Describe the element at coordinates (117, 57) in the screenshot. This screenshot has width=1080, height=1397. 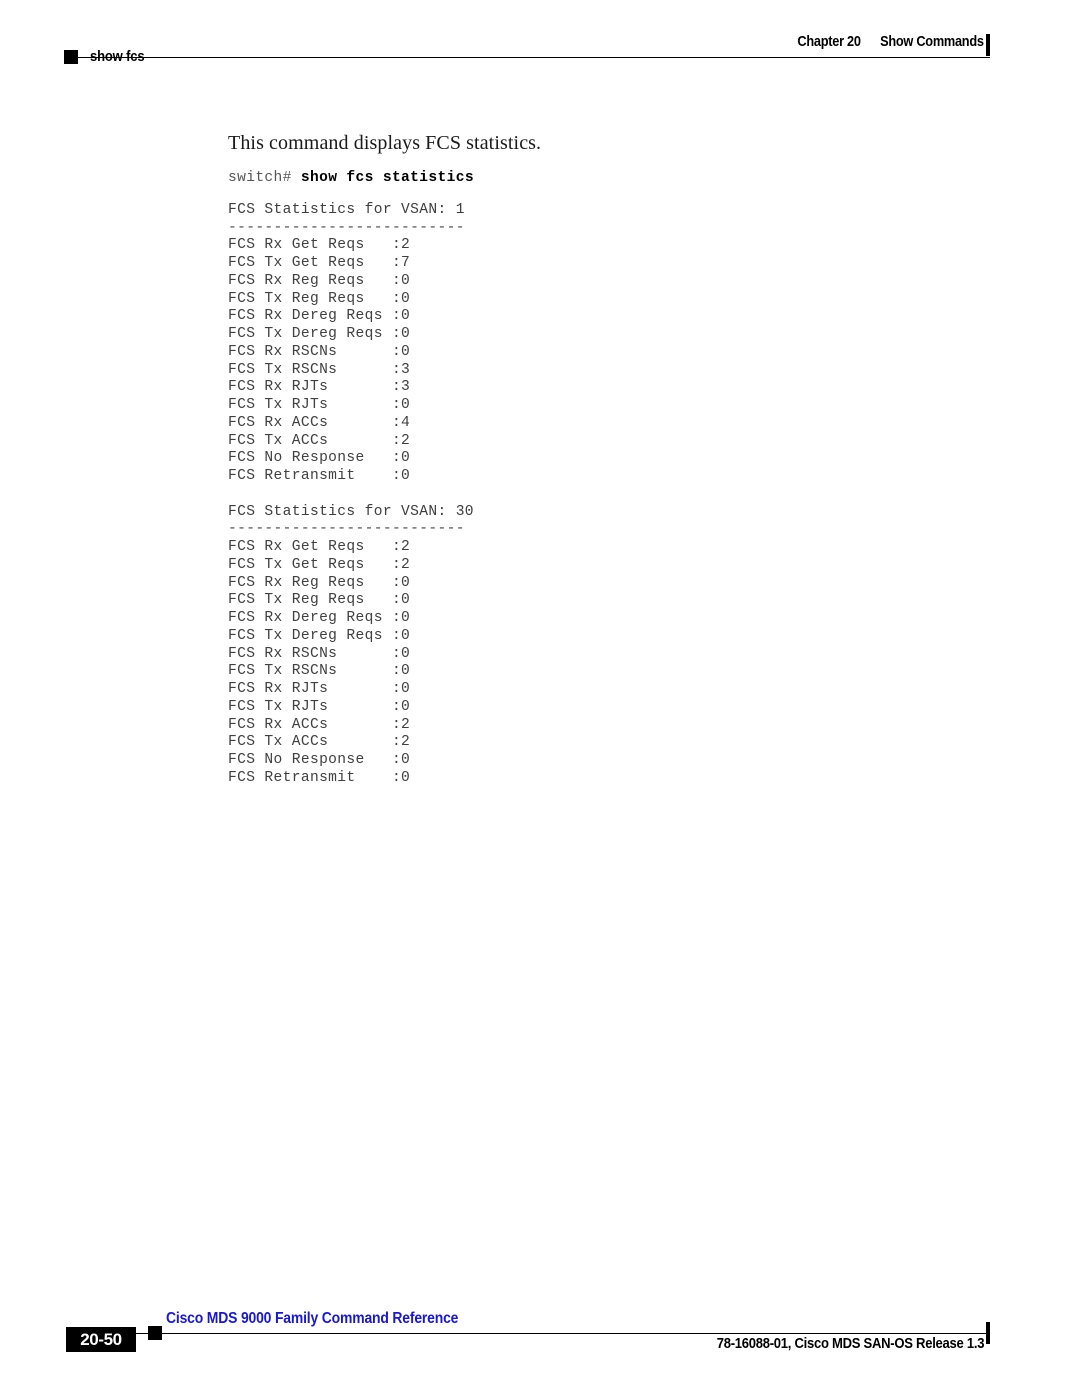
I see `header-topic-label: show fcs` at that location.